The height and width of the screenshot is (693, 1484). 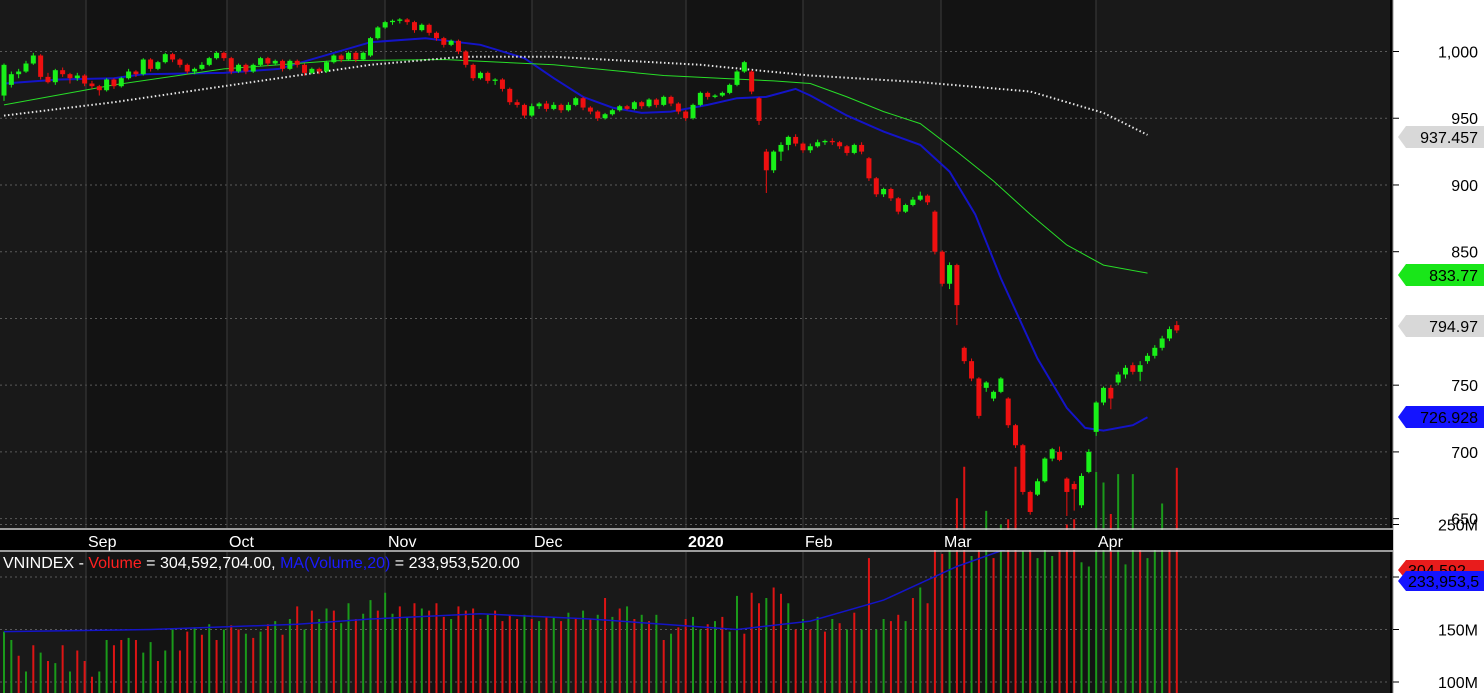 I want to click on volume-band, so click(x=43, y=622).